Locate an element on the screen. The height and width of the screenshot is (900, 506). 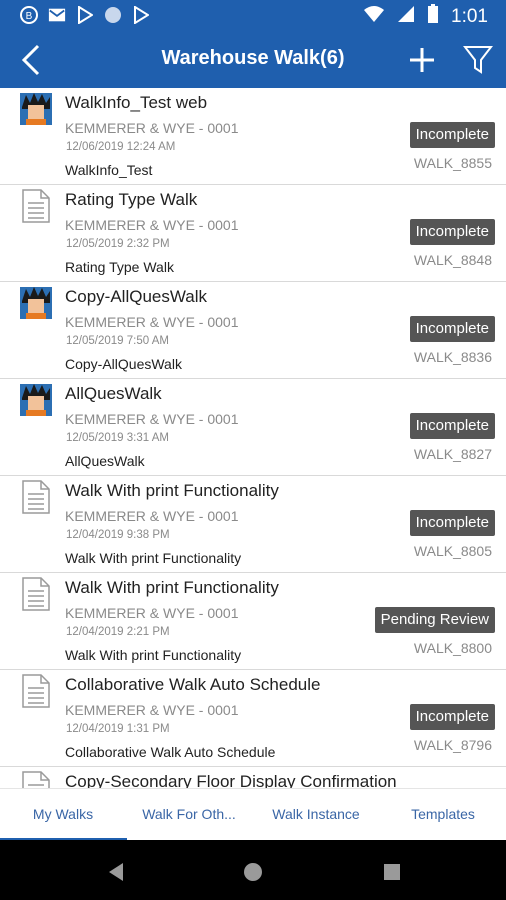
walk-datetime: 12/04/2019 9:38 PM is located at coordinates (118, 535).